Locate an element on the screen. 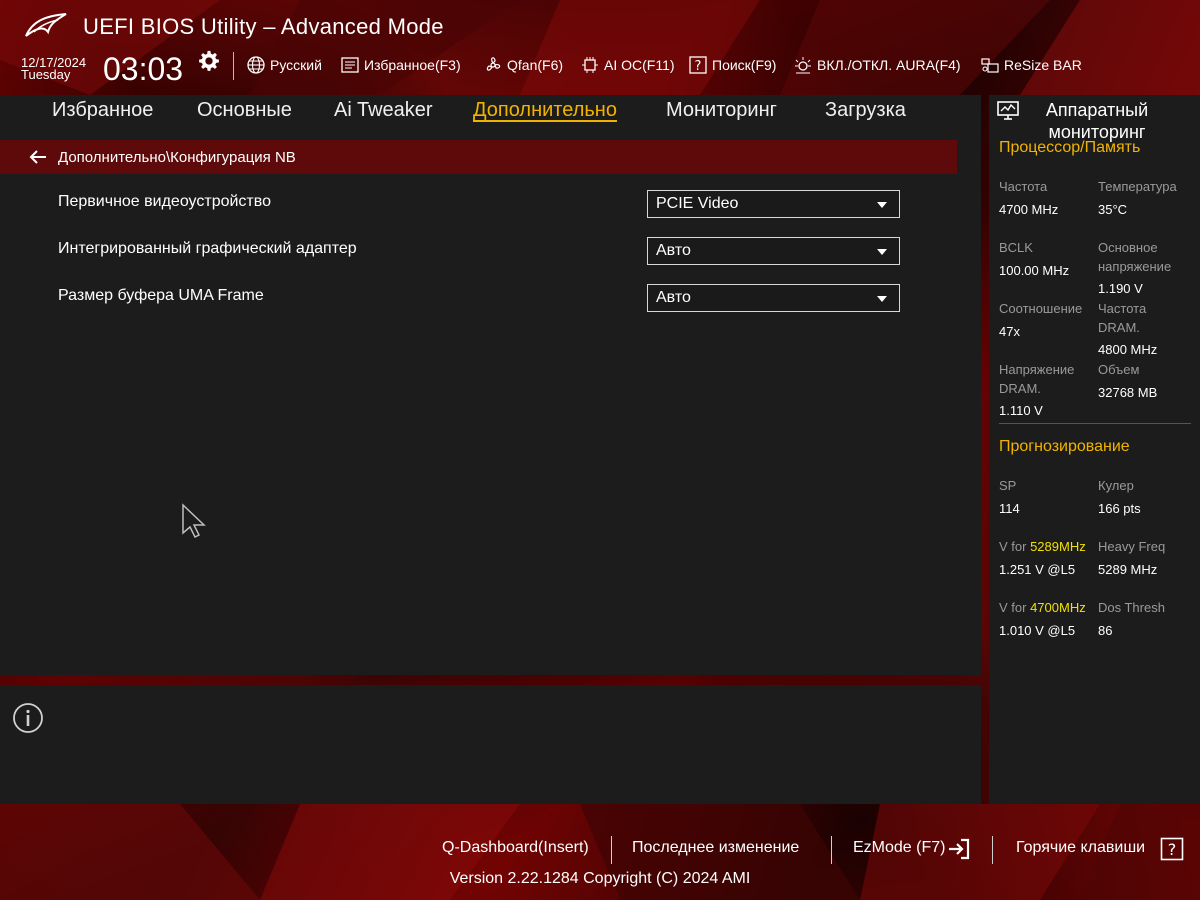 The image size is (1200, 900). qdashboard-button: Q-Dashboard(Insert) is located at coordinates (515, 848).